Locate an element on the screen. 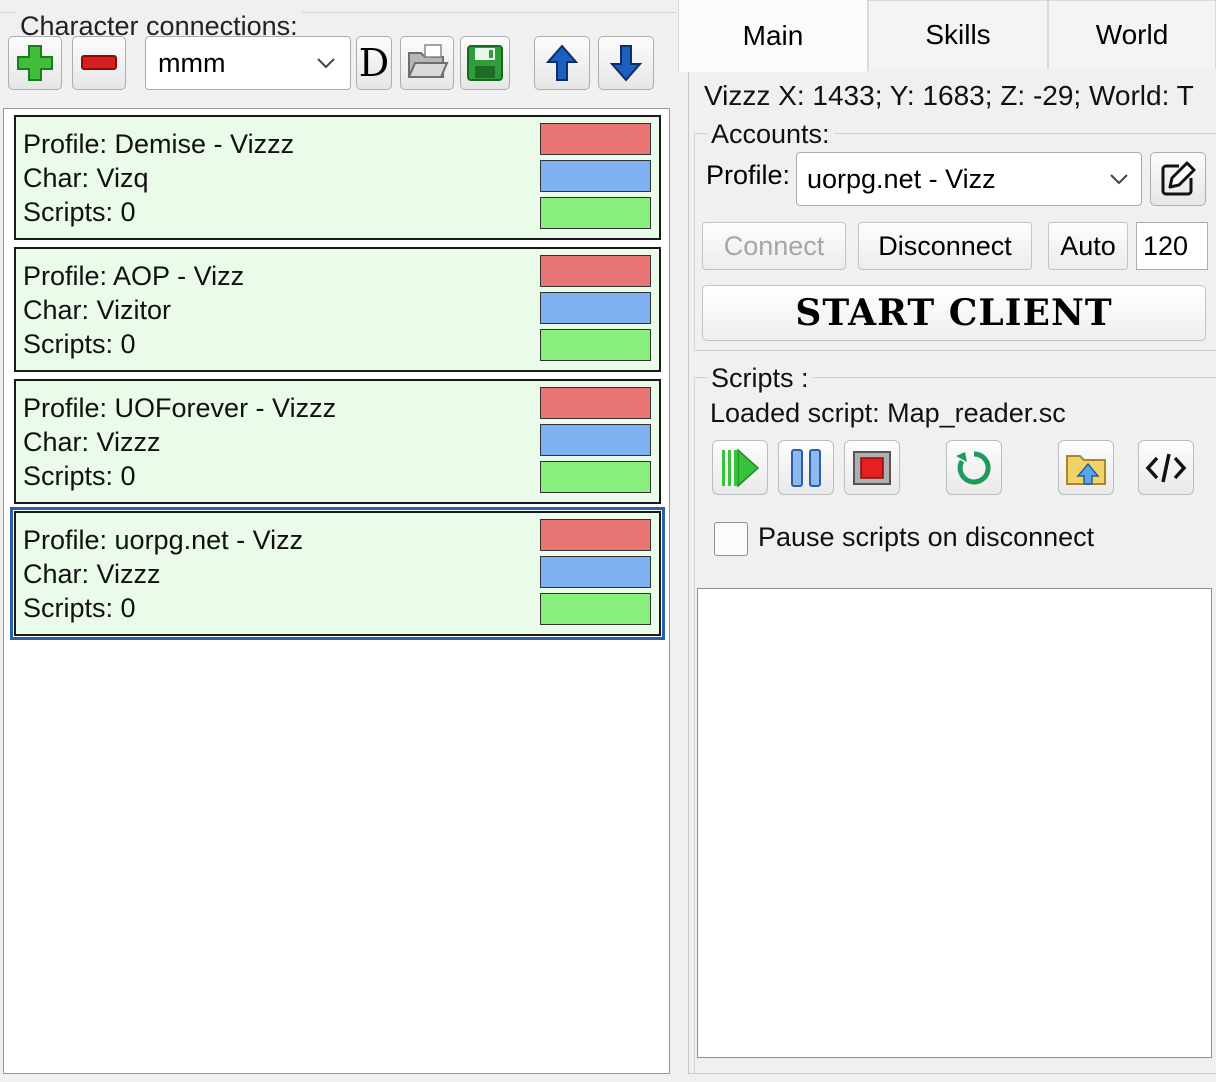  reload-script-button is located at coordinates (974, 467).